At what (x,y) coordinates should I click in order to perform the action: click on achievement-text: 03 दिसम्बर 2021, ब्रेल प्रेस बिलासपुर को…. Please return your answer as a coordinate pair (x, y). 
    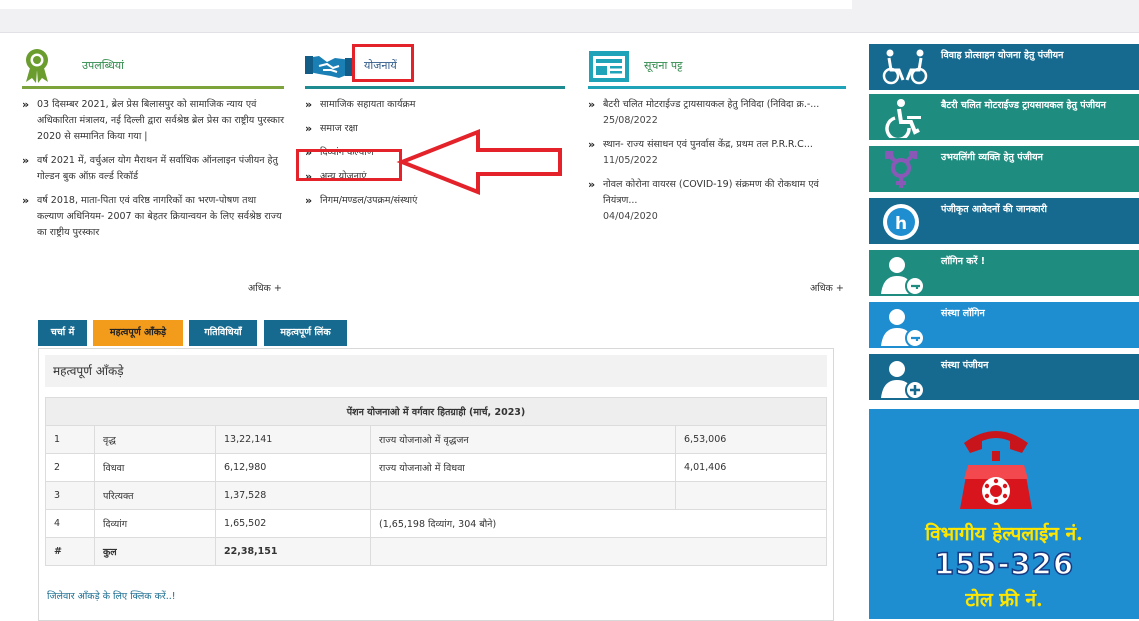
    Looking at the image, I should click on (160, 120).